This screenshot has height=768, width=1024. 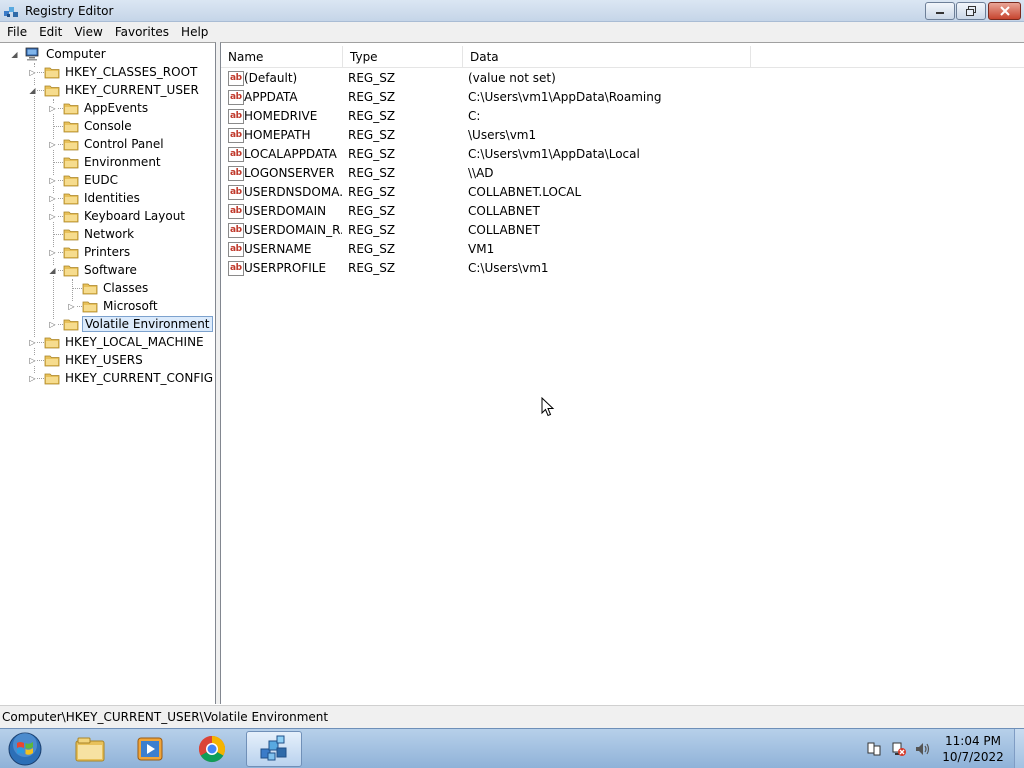 I want to click on tree-node: Console, so click(x=98, y=126).